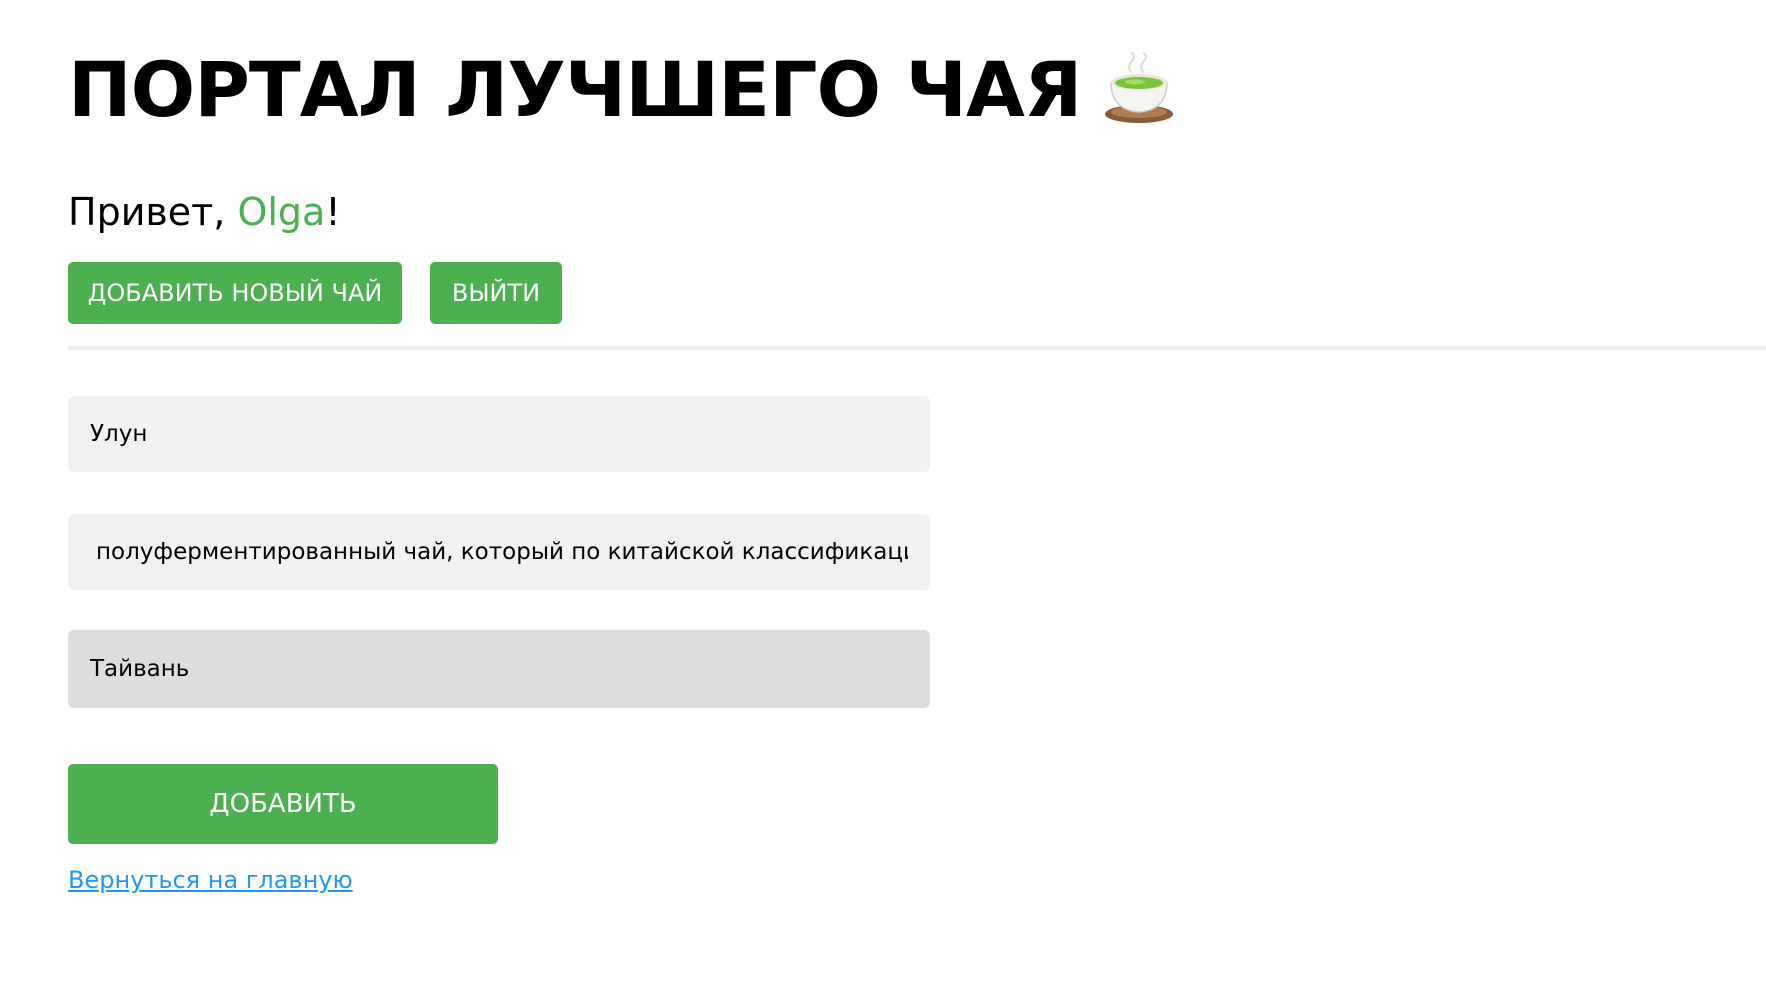 Image resolution: width=1766 pixels, height=1000 pixels. I want to click on teacup-icon-graphic, so click(1139, 87).